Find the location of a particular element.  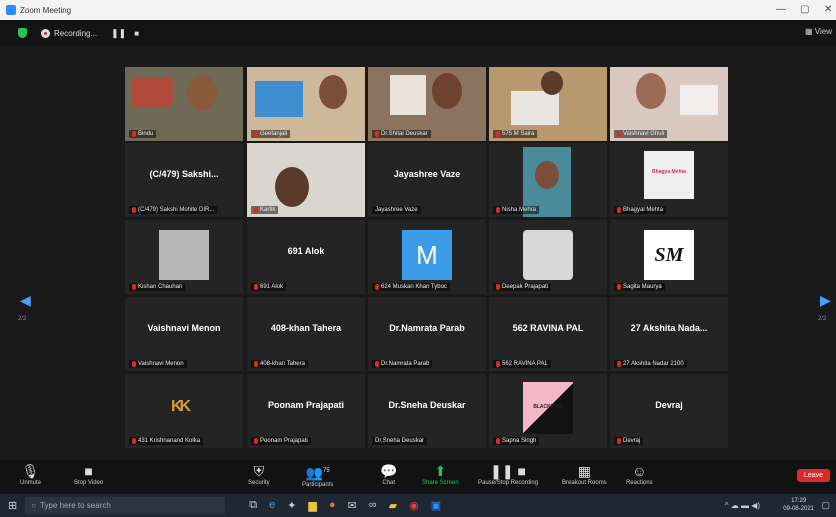

zoom-app-icon: ▣ is located at coordinates (436, 505).